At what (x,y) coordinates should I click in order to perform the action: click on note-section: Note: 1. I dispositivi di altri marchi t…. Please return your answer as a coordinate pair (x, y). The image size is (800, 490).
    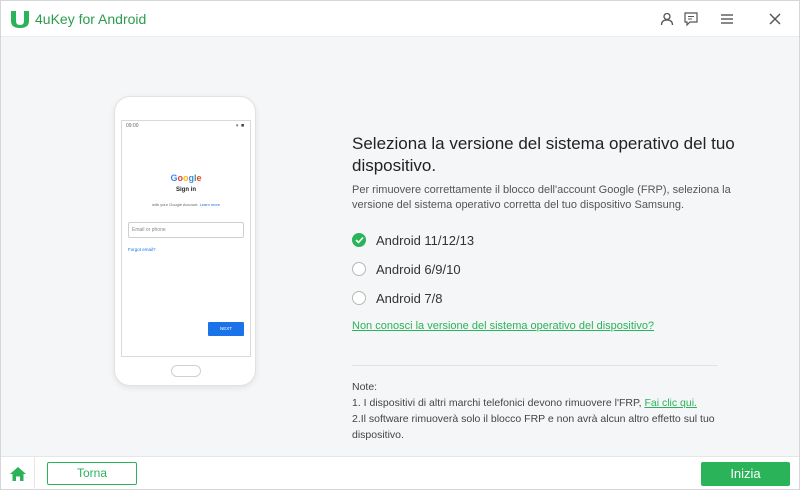
    Looking at the image, I should click on (542, 411).